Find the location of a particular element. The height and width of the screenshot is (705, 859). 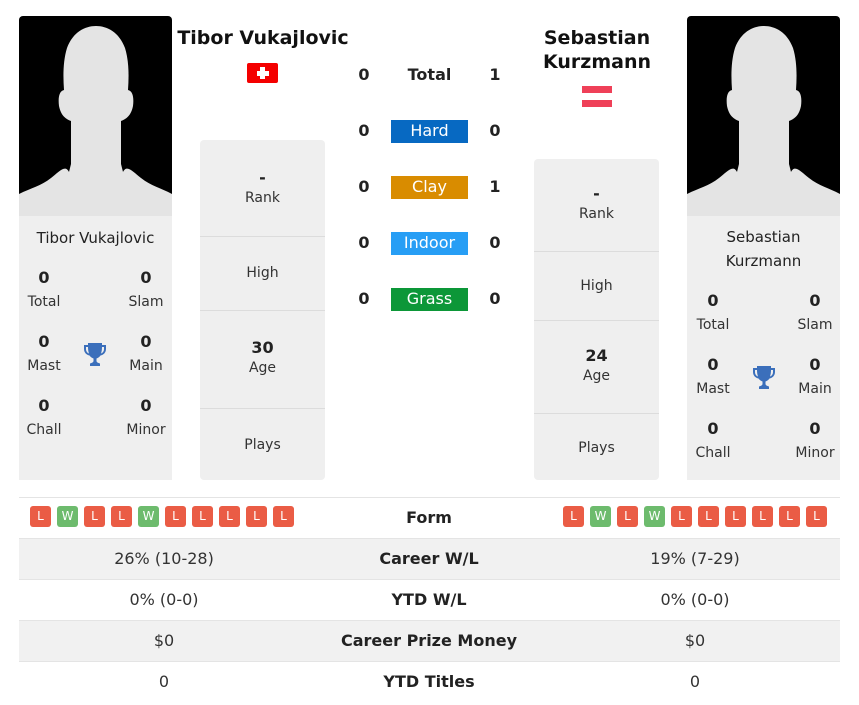

h2h-total-p2: 1 is located at coordinates (495, 74).